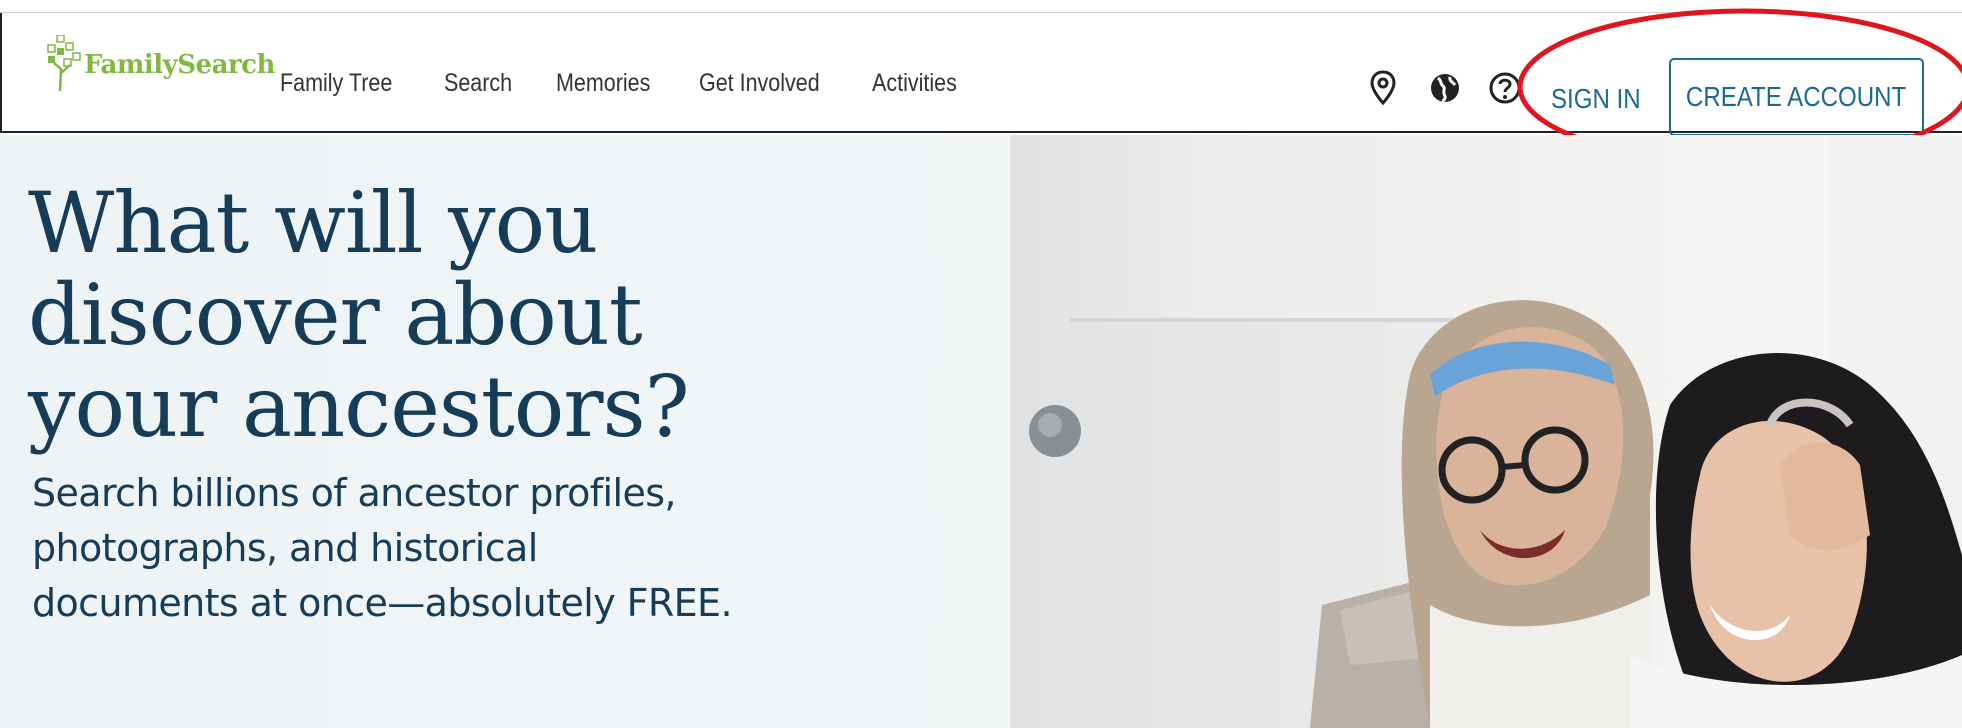 This screenshot has width=1962, height=728. Describe the element at coordinates (1384, 87) in the screenshot. I see `location-pin-icon` at that location.